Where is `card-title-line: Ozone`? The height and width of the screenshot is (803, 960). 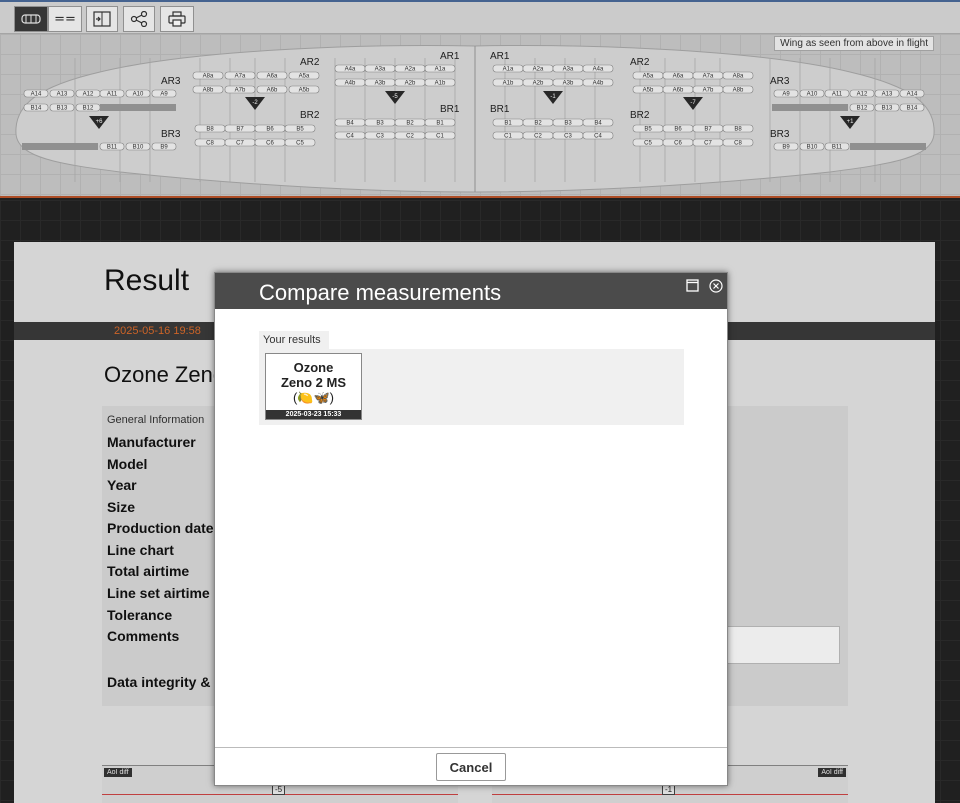 card-title-line: Ozone is located at coordinates (313, 367).